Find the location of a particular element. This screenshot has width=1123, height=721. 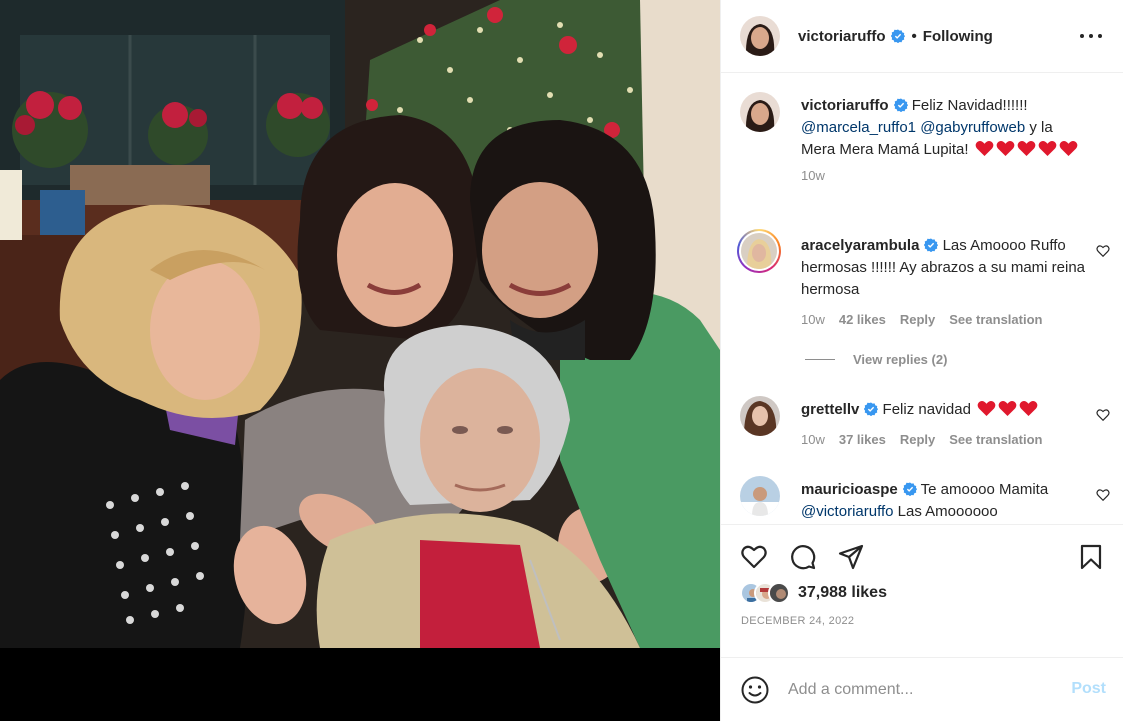

liker-avatar is located at coordinates (779, 593).